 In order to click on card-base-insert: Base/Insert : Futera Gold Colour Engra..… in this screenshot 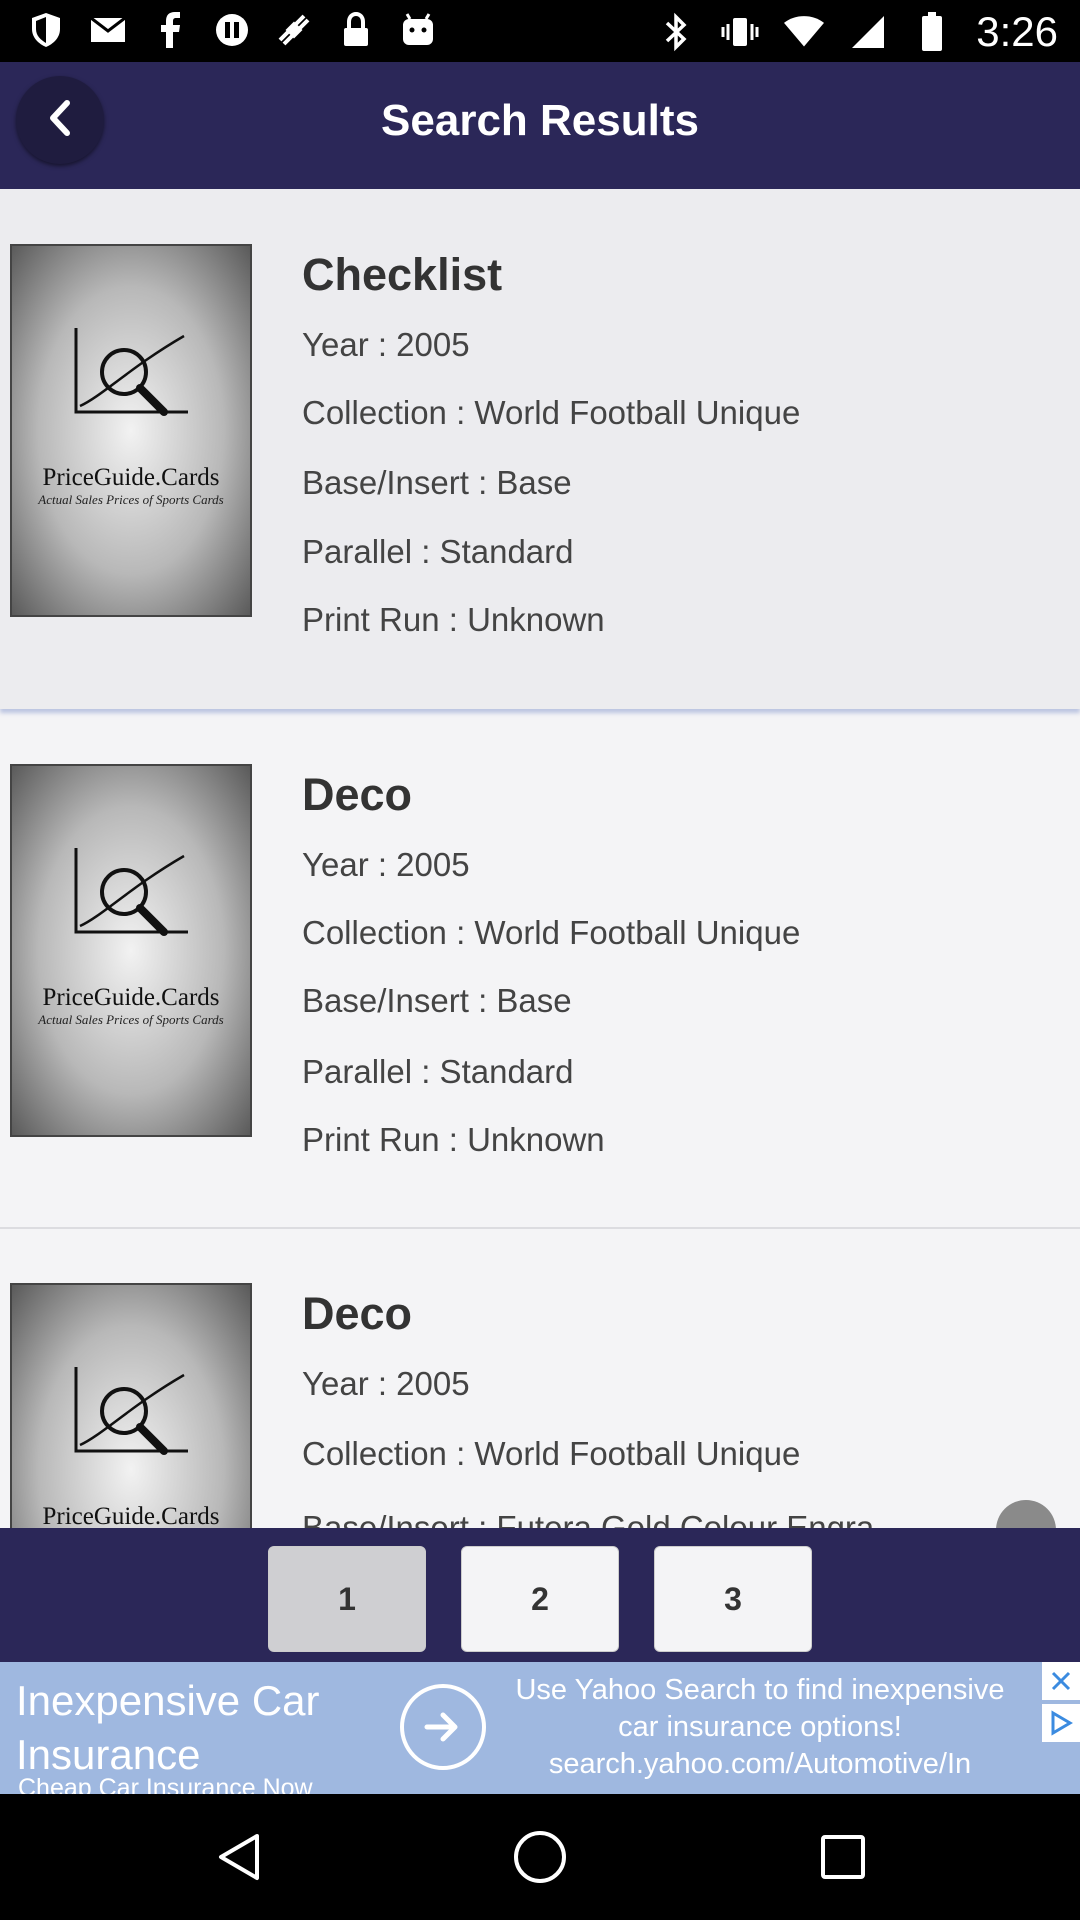, I will do `click(602, 1518)`.